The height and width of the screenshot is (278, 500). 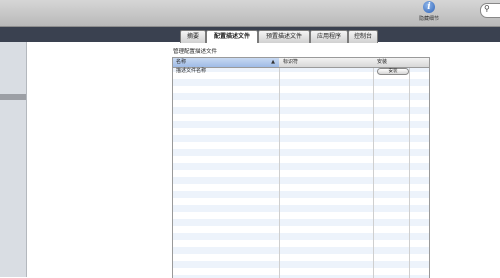 What do you see at coordinates (195, 52) in the screenshot?
I see `section-title: 管理配置描述文件` at bounding box center [195, 52].